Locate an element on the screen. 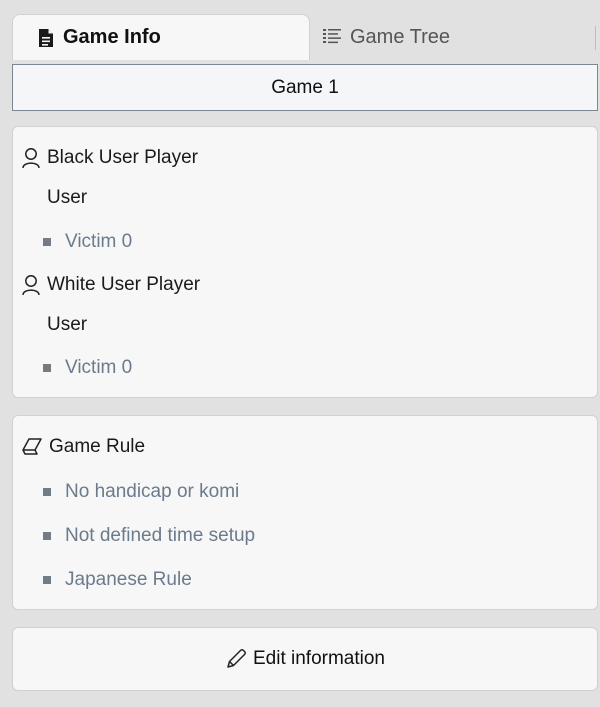  white-player-title: White User Player is located at coordinates (124, 284).